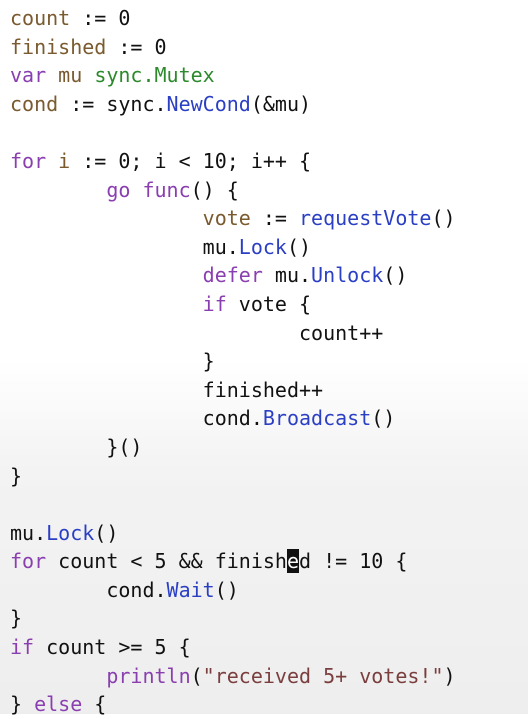  Describe the element at coordinates (28, 75) in the screenshot. I see `code-token: var` at that location.